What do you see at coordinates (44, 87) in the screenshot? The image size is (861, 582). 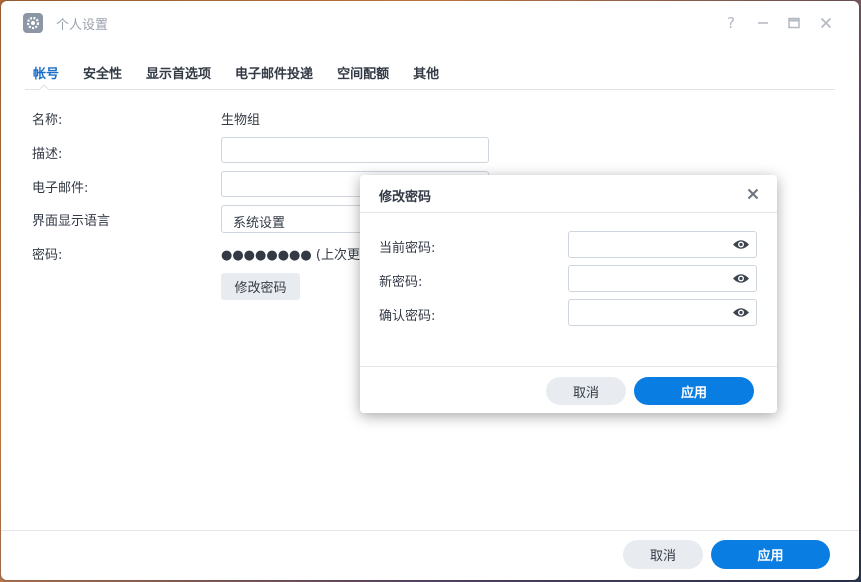 I see `active-tab-caret` at bounding box center [44, 87].